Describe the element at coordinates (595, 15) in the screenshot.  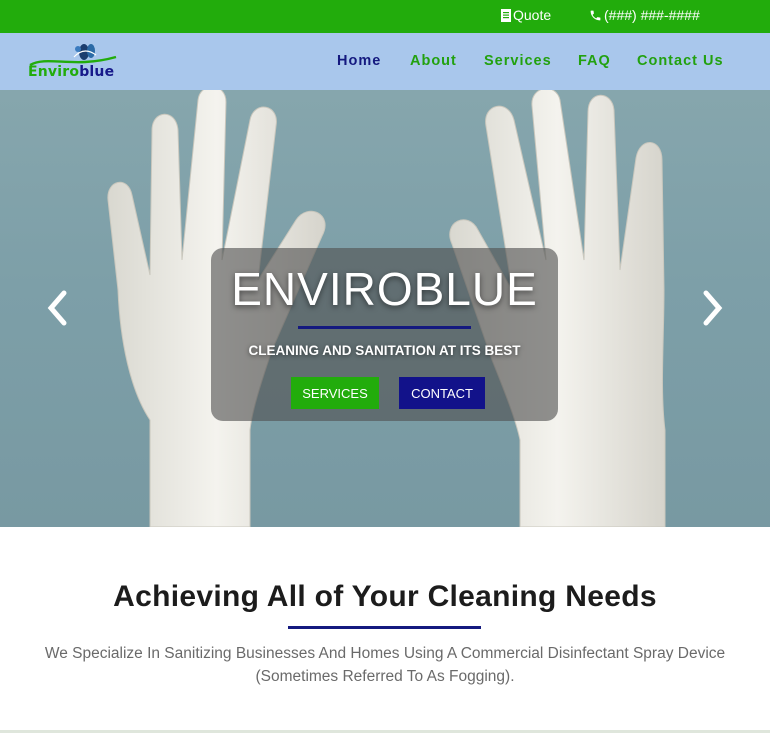
I see `phone-icon` at that location.